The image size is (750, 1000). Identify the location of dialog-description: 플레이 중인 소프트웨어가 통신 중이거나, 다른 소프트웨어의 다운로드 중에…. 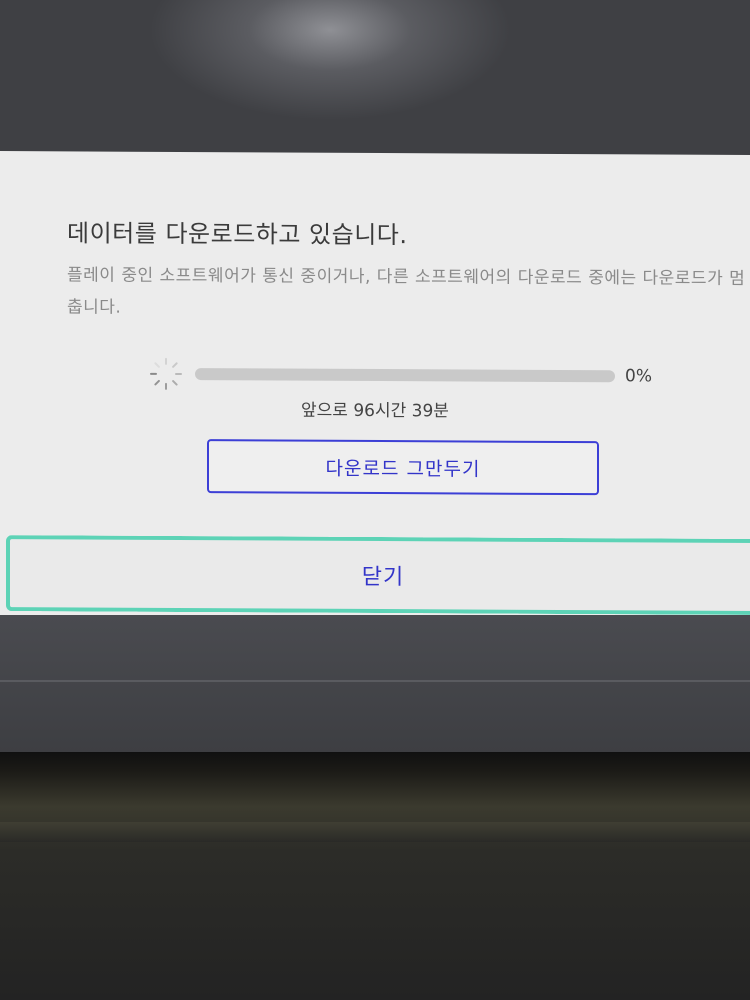
(406, 291).